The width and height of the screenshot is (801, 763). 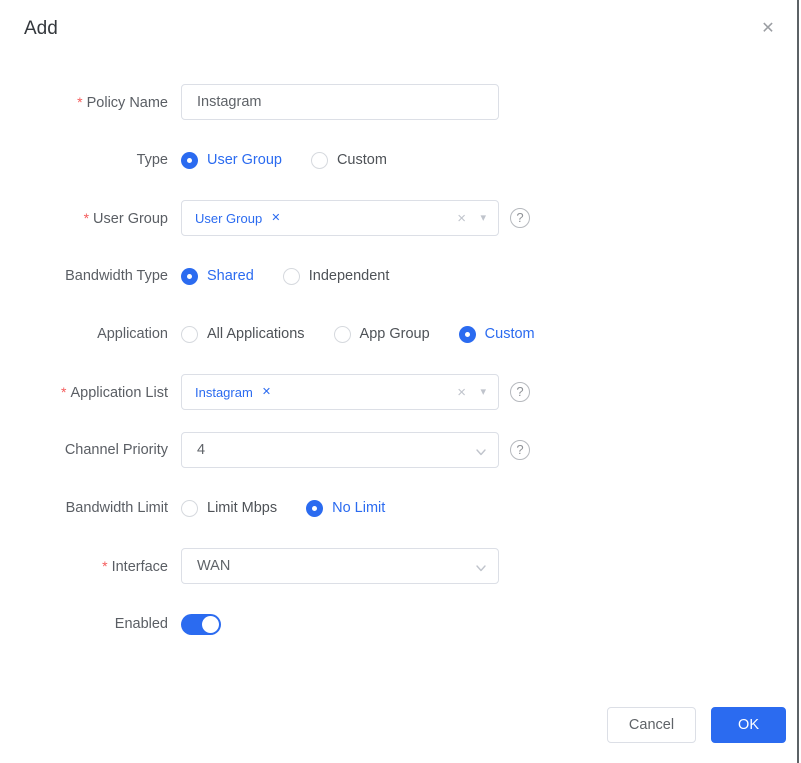 I want to click on row-interface: * Interface WAN, so click(x=400, y=566).